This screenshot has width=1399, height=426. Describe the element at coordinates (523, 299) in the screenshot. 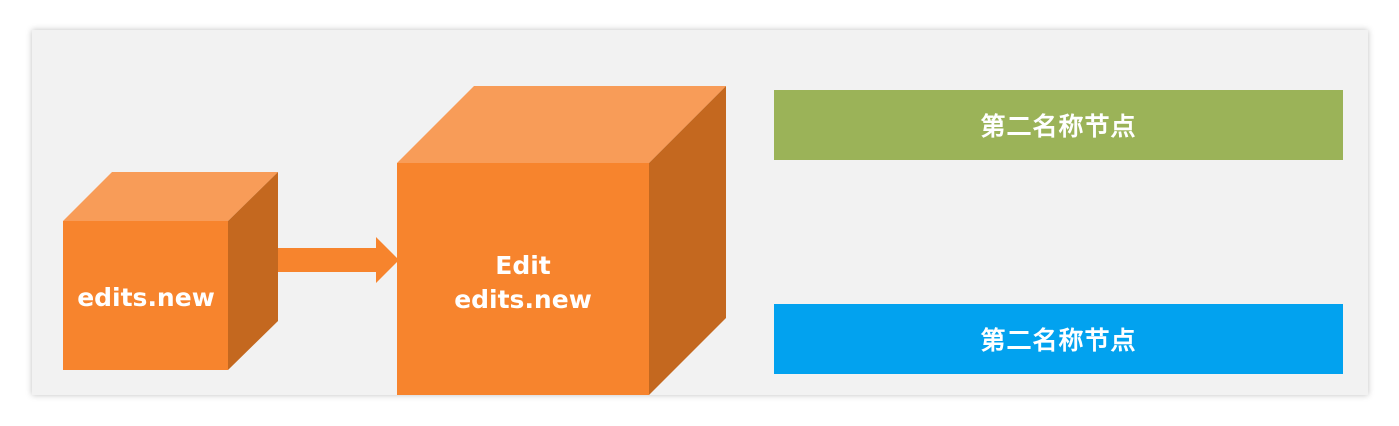

I see `large-cube-label-line2: edits.new` at that location.